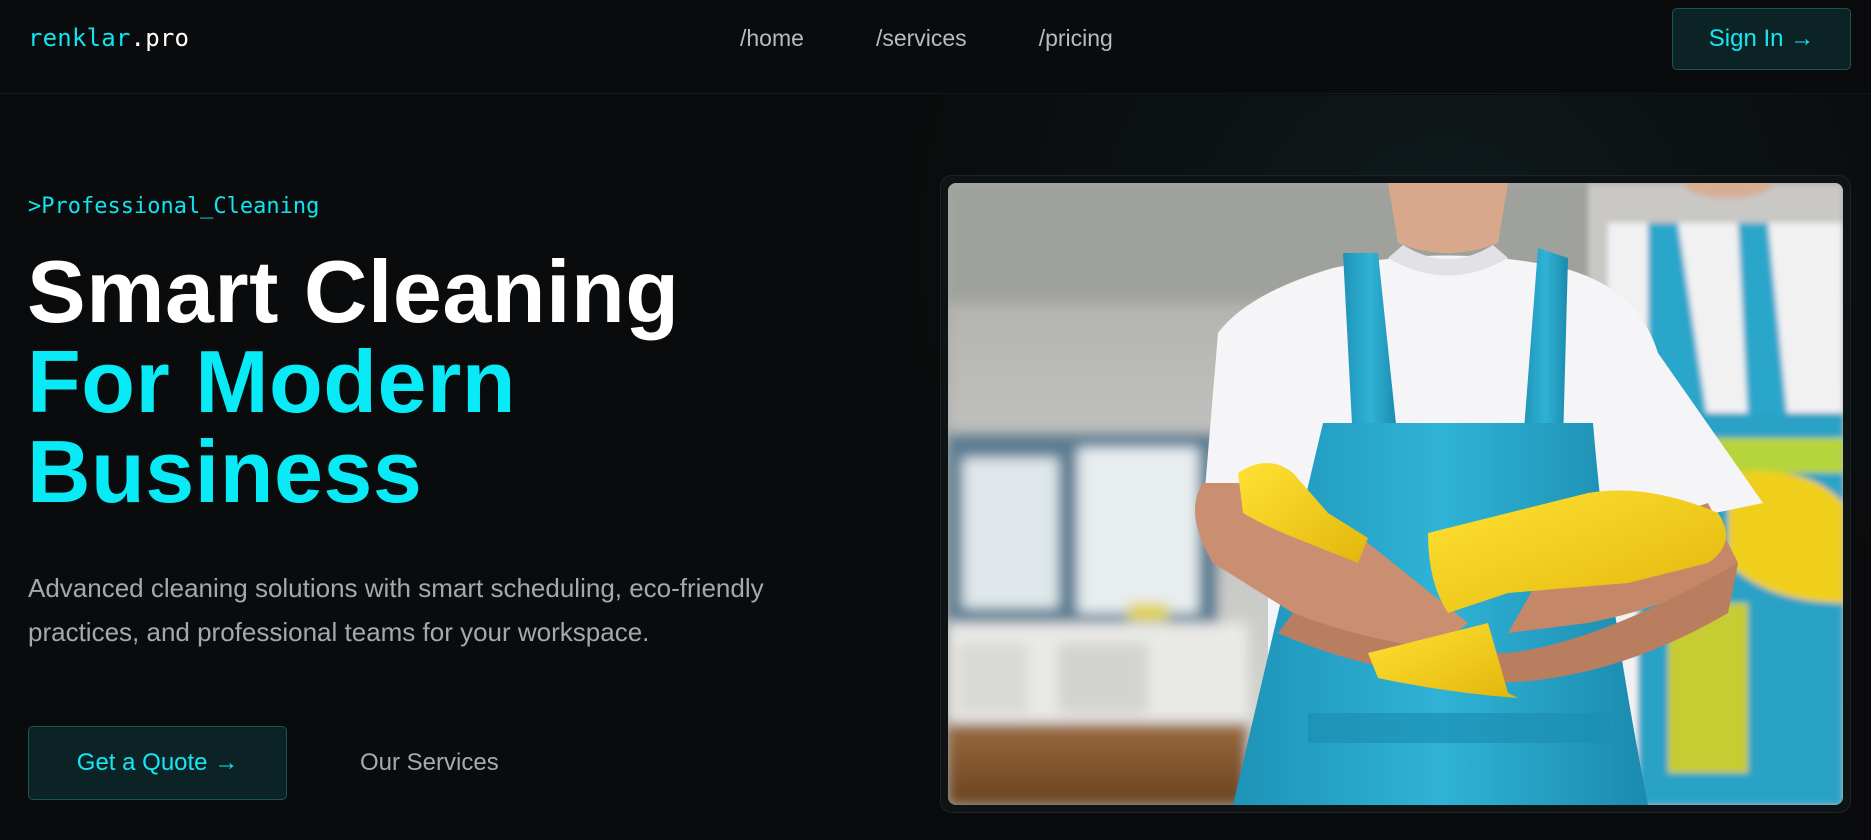 This screenshot has width=1871, height=840. I want to click on headline-line-3: Business, so click(225, 471).